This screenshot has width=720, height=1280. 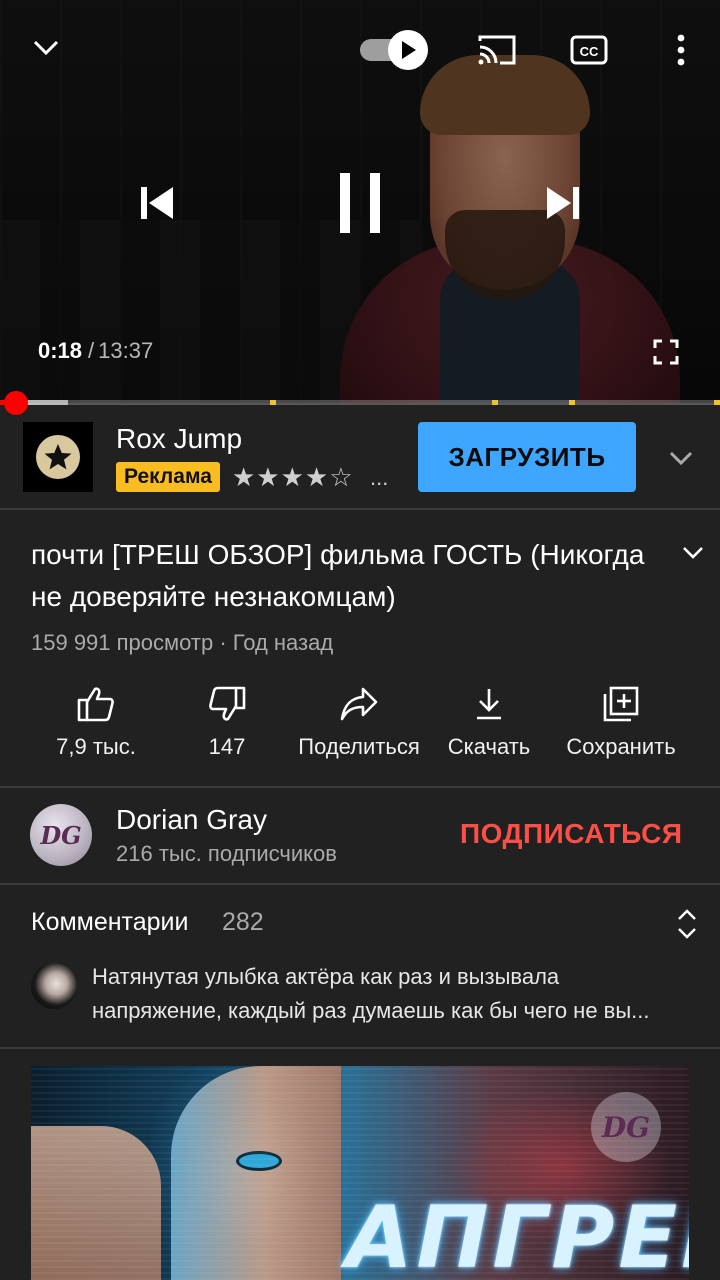 I want to click on download-button: Скачать, so click(x=489, y=730).